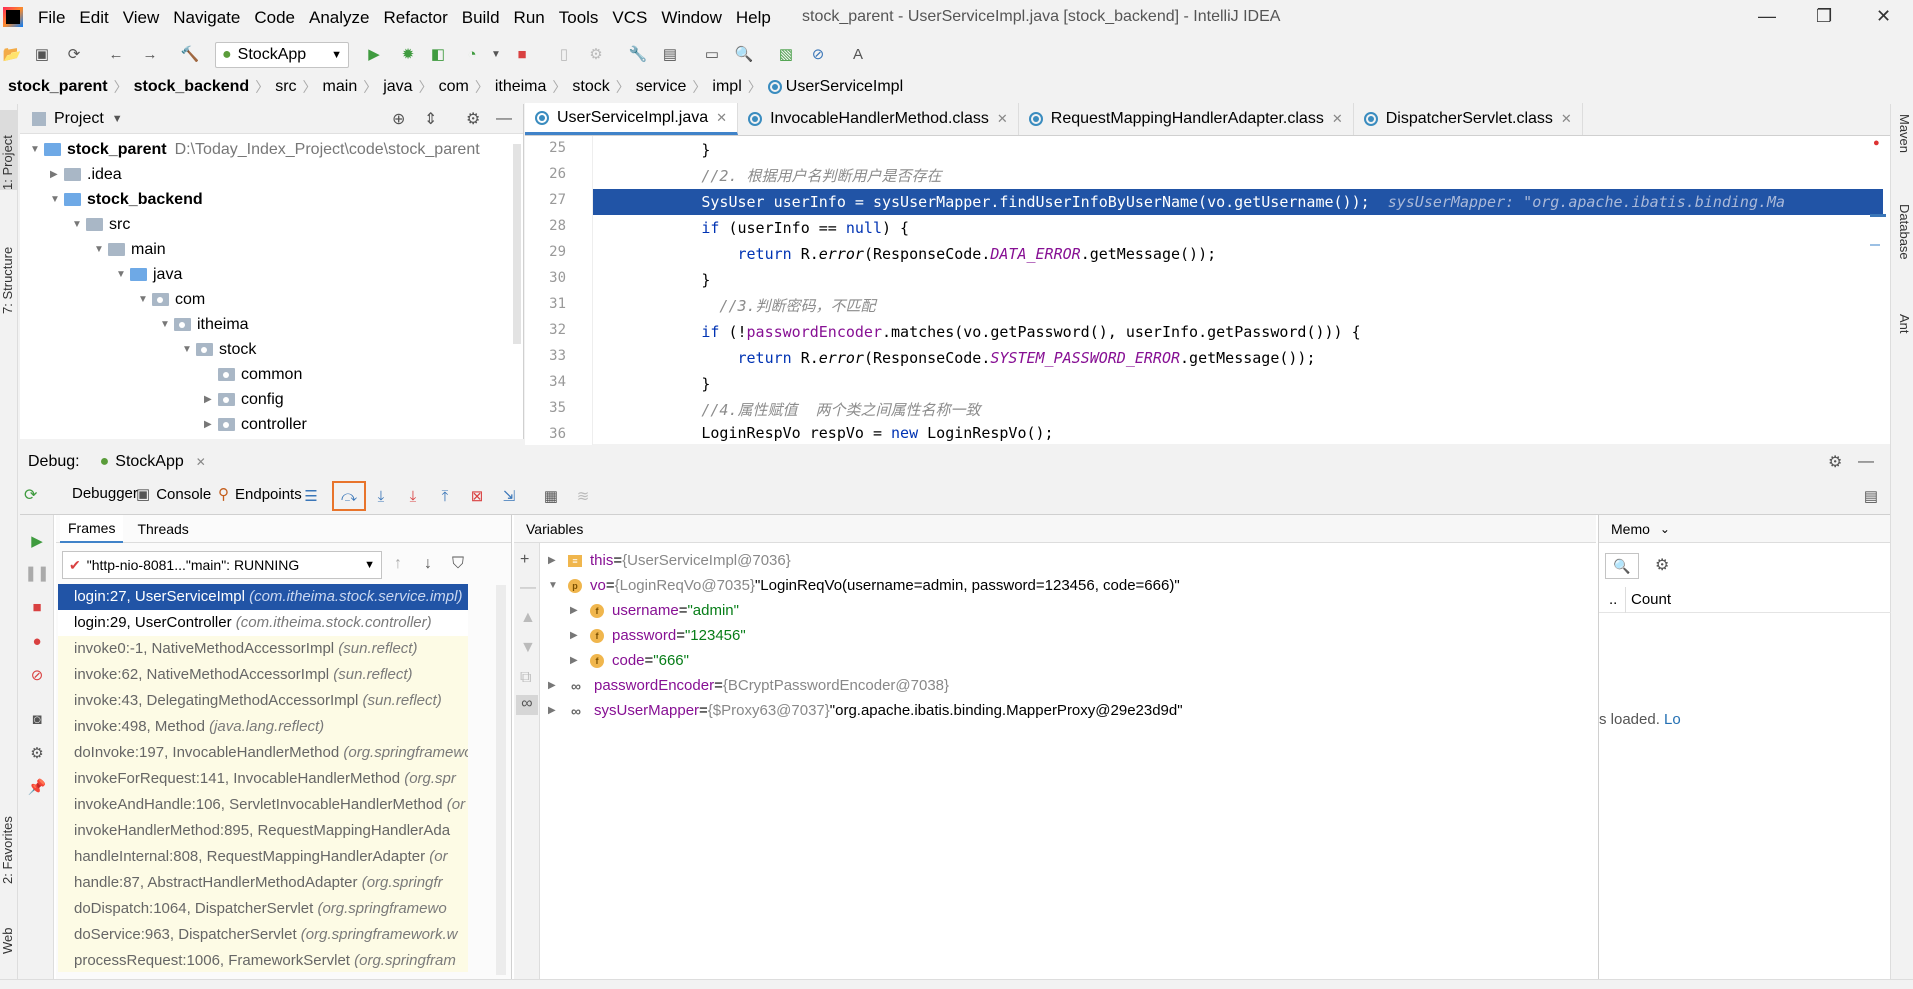 This screenshot has width=1913, height=989. What do you see at coordinates (654, 610) in the screenshot?
I see `variable-row-username: ▶ f username = "admin"` at bounding box center [654, 610].